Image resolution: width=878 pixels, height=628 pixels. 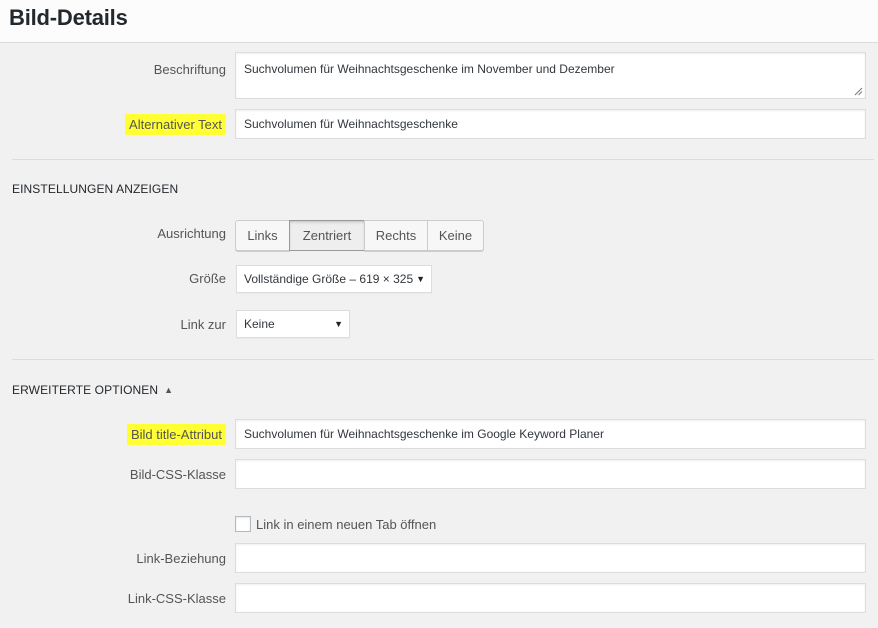 What do you see at coordinates (176, 598) in the screenshot?
I see `link-css-class-label: Link-CSS-Klasse` at bounding box center [176, 598].